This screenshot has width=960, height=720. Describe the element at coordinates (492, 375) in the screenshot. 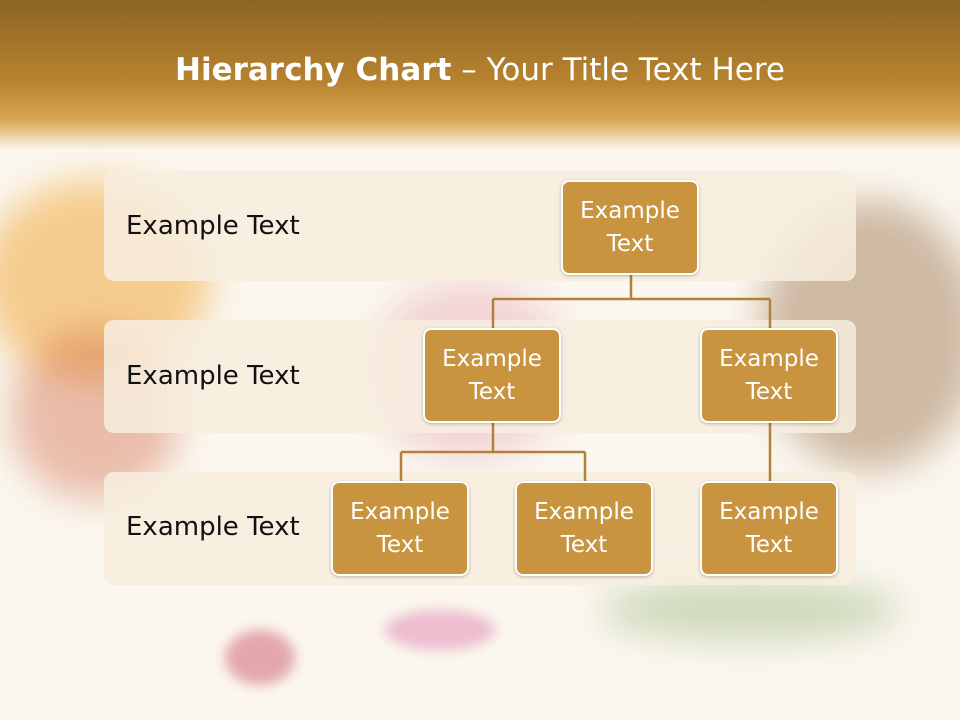

I see `node-level2-left: Example Text` at that location.